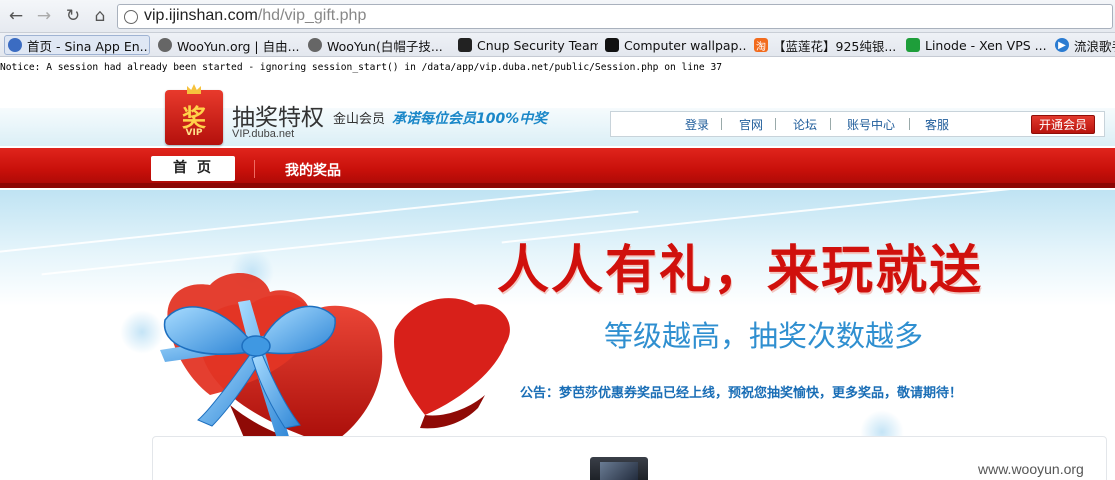 The width and height of the screenshot is (1115, 480). I want to click on banner-subline: 等级越高，抽奖次数越多, so click(764, 336).